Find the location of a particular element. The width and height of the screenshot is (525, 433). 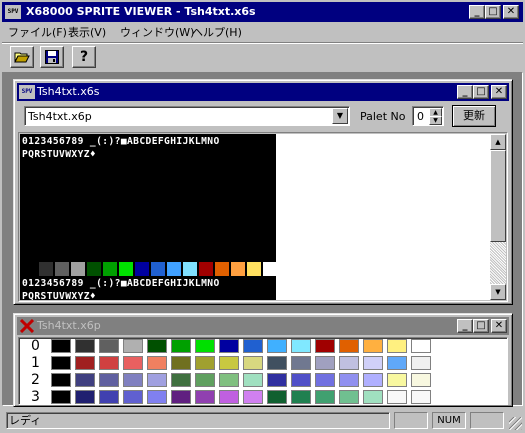

menu-file: ファイル(F) is located at coordinates (37, 32).